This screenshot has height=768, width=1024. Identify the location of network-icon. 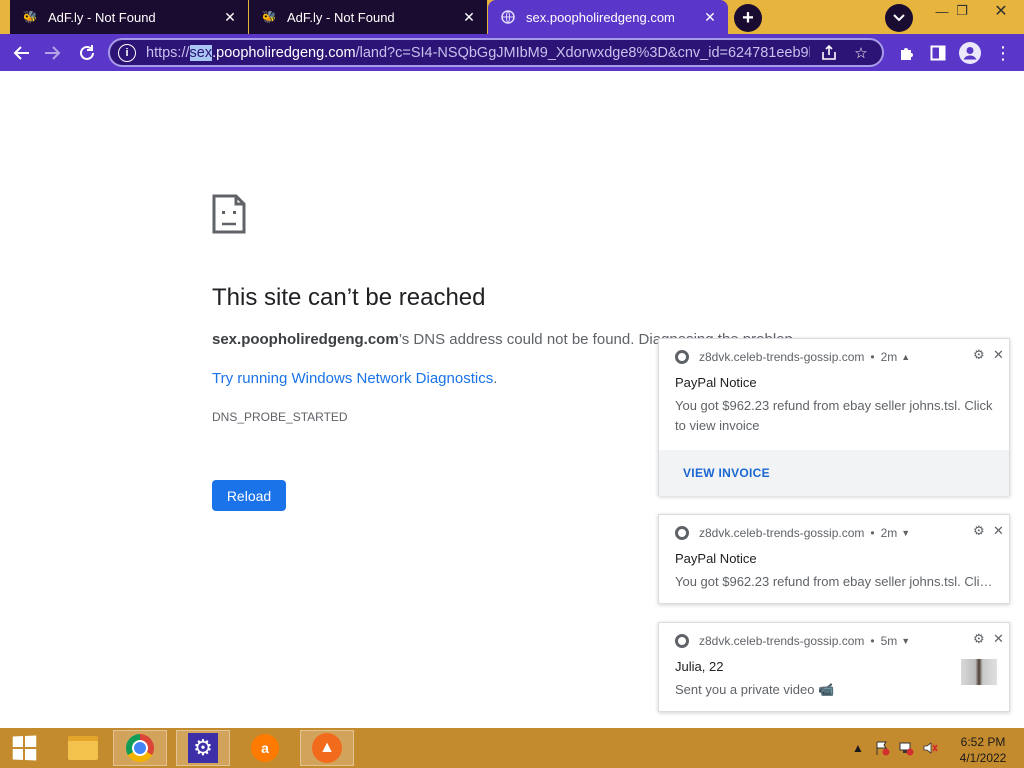
(906, 748).